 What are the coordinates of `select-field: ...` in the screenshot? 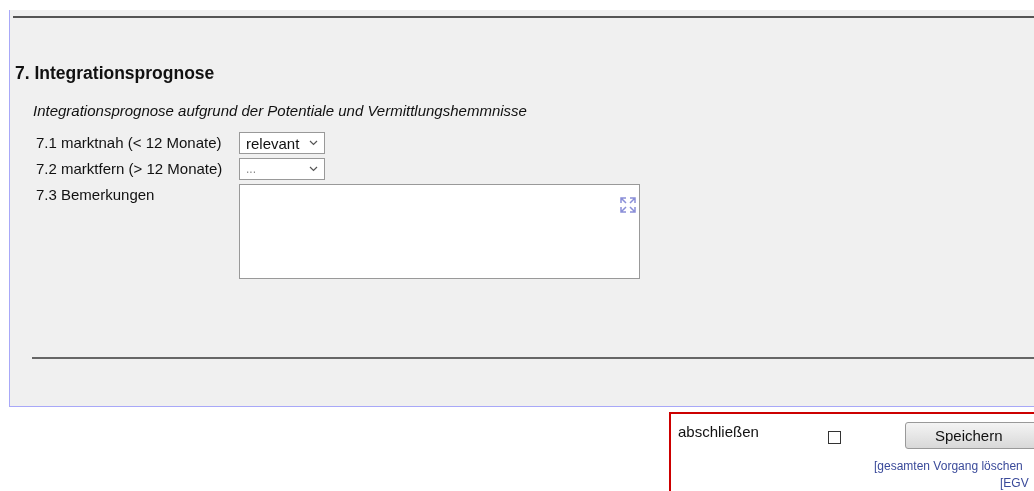 It's located at (282, 169).